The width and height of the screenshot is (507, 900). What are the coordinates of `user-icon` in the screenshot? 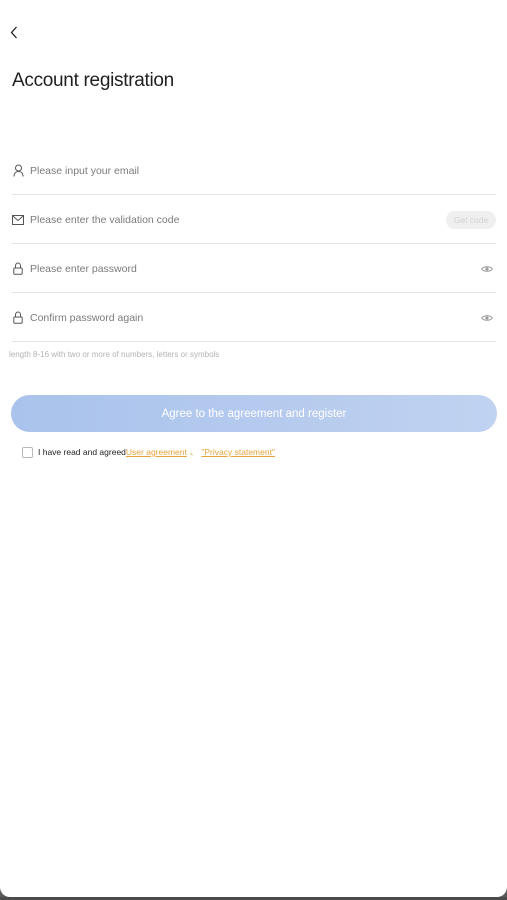 It's located at (18, 171).